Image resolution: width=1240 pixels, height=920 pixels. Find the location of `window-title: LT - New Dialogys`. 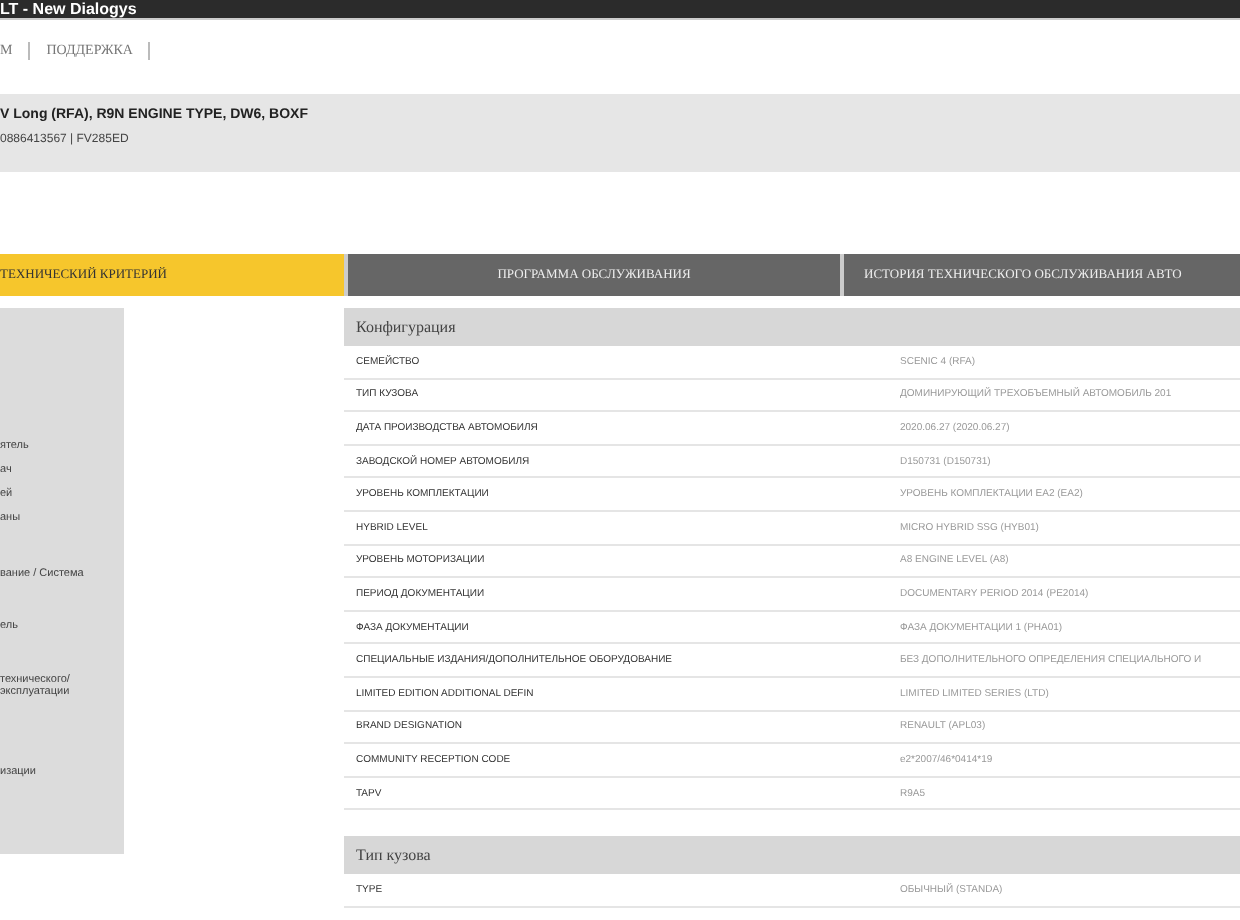

window-title: LT - New Dialogys is located at coordinates (68, 9).